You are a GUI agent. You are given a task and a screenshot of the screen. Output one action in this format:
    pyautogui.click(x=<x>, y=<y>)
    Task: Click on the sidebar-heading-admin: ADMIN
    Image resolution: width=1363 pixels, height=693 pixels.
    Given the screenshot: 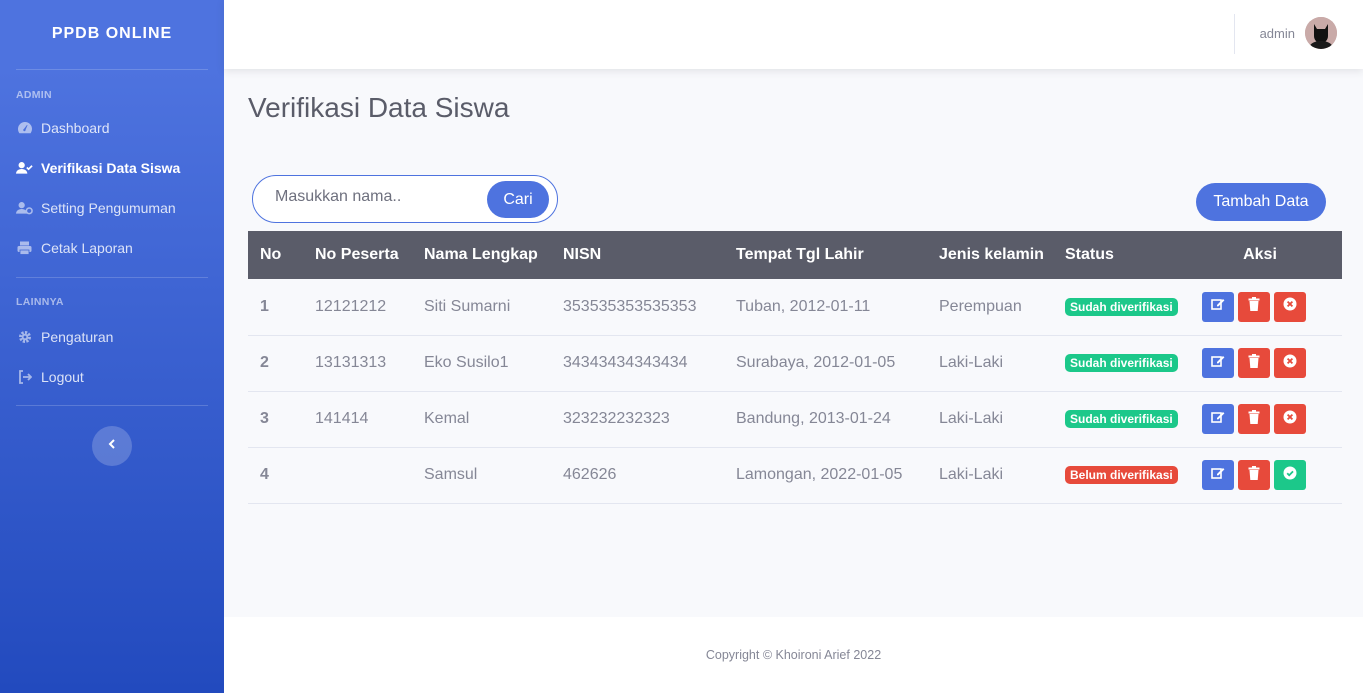 What is the action you would take?
    pyautogui.click(x=34, y=95)
    